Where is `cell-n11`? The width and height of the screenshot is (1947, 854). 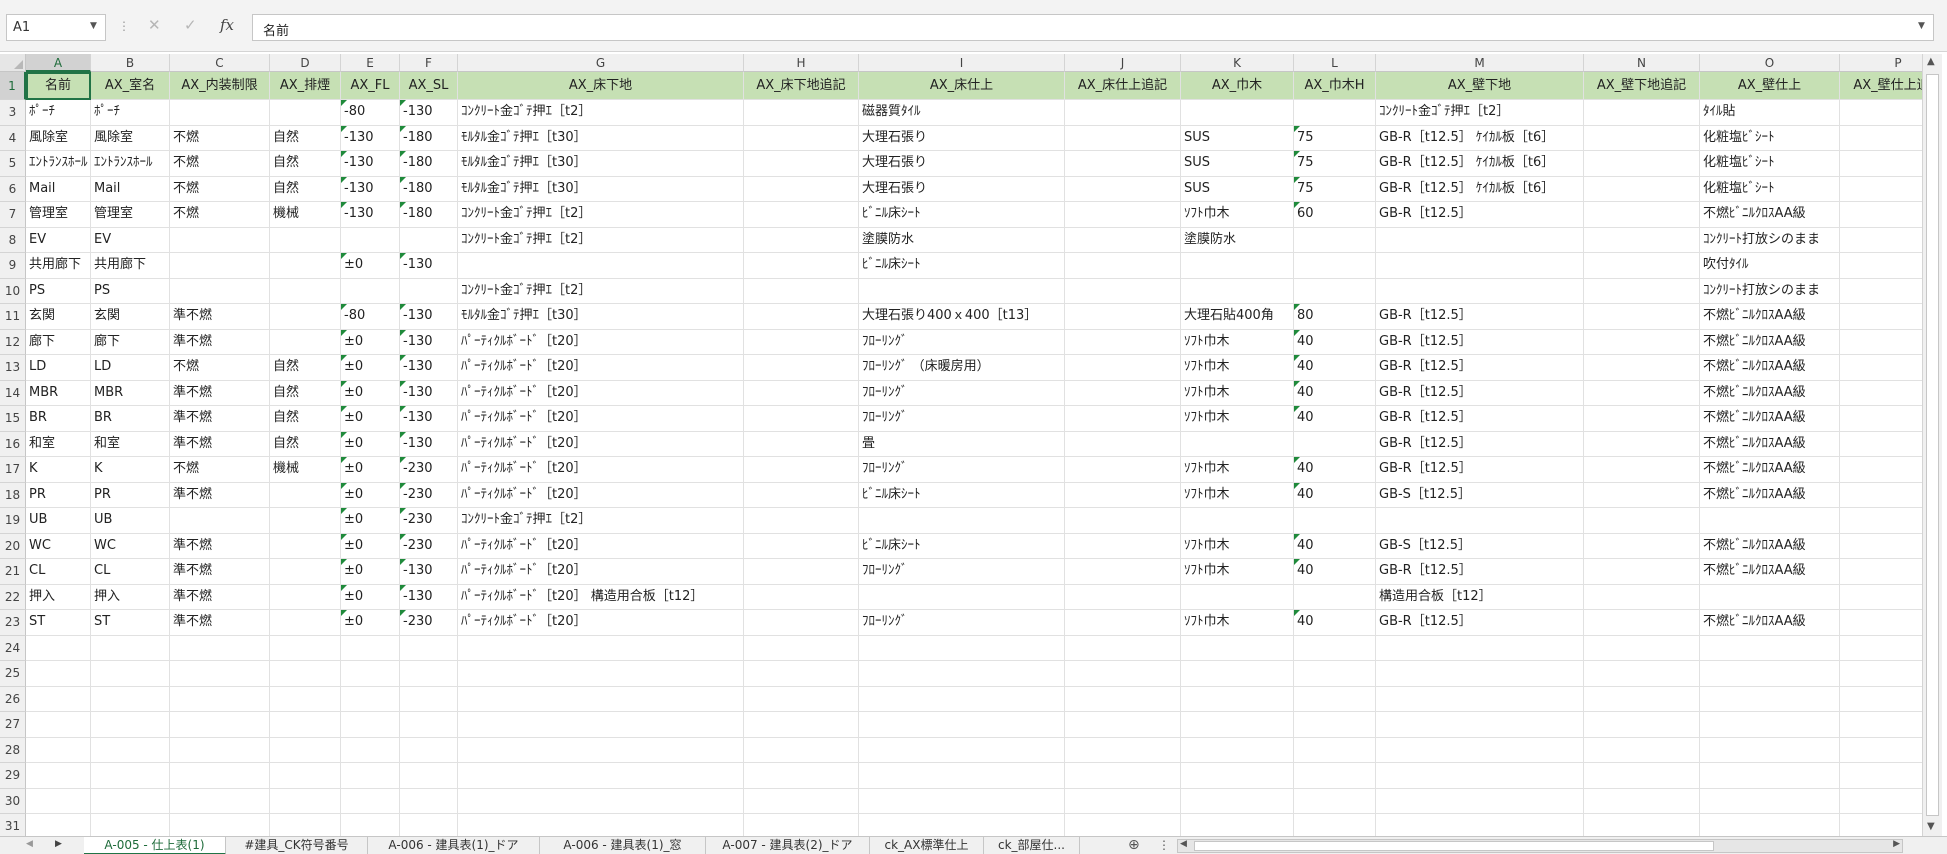 cell-n11 is located at coordinates (1642, 317).